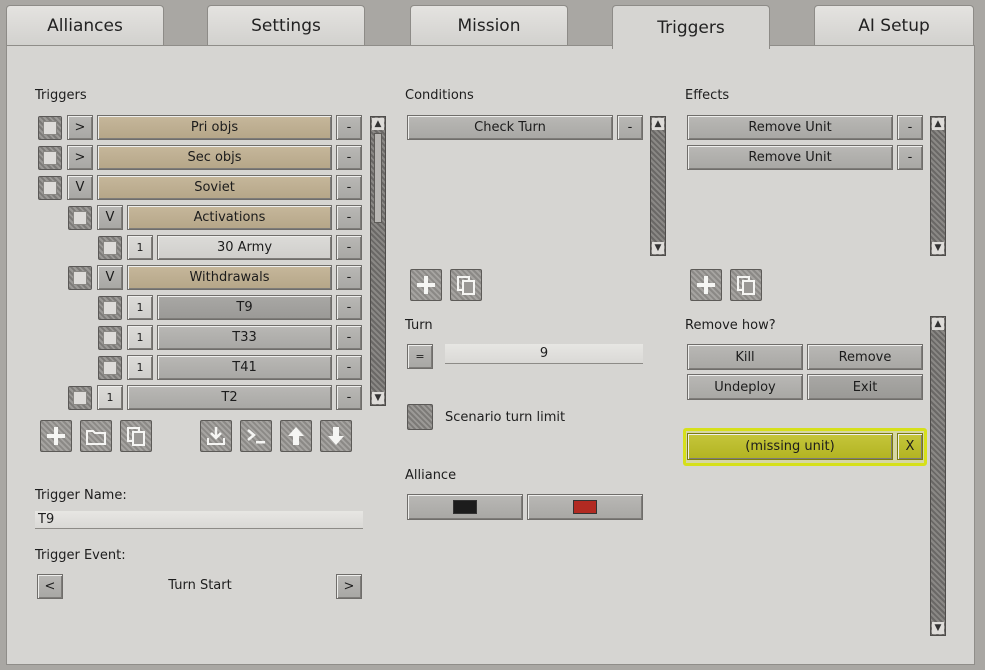  I want to click on effects-scrollbar: ▲ ▼, so click(938, 186).